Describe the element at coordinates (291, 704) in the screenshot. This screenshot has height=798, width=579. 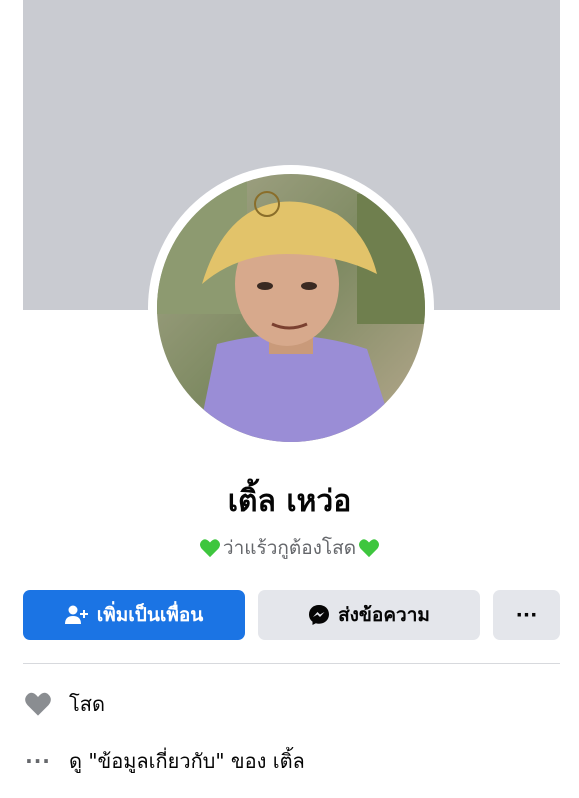
I see `relationship-row: โสด` at that location.